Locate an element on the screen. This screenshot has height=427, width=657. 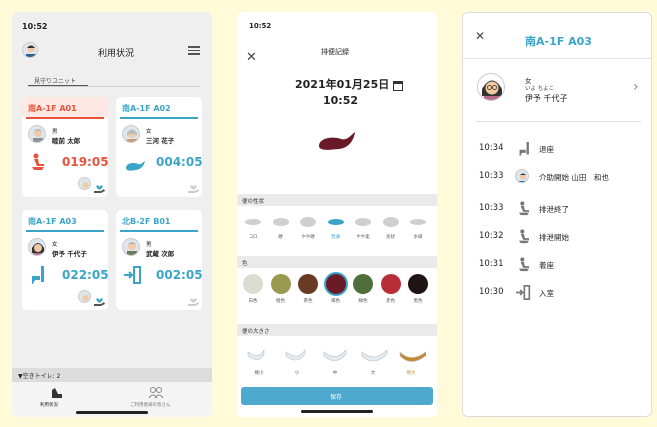
size-label: 極小 is located at coordinates (259, 373).